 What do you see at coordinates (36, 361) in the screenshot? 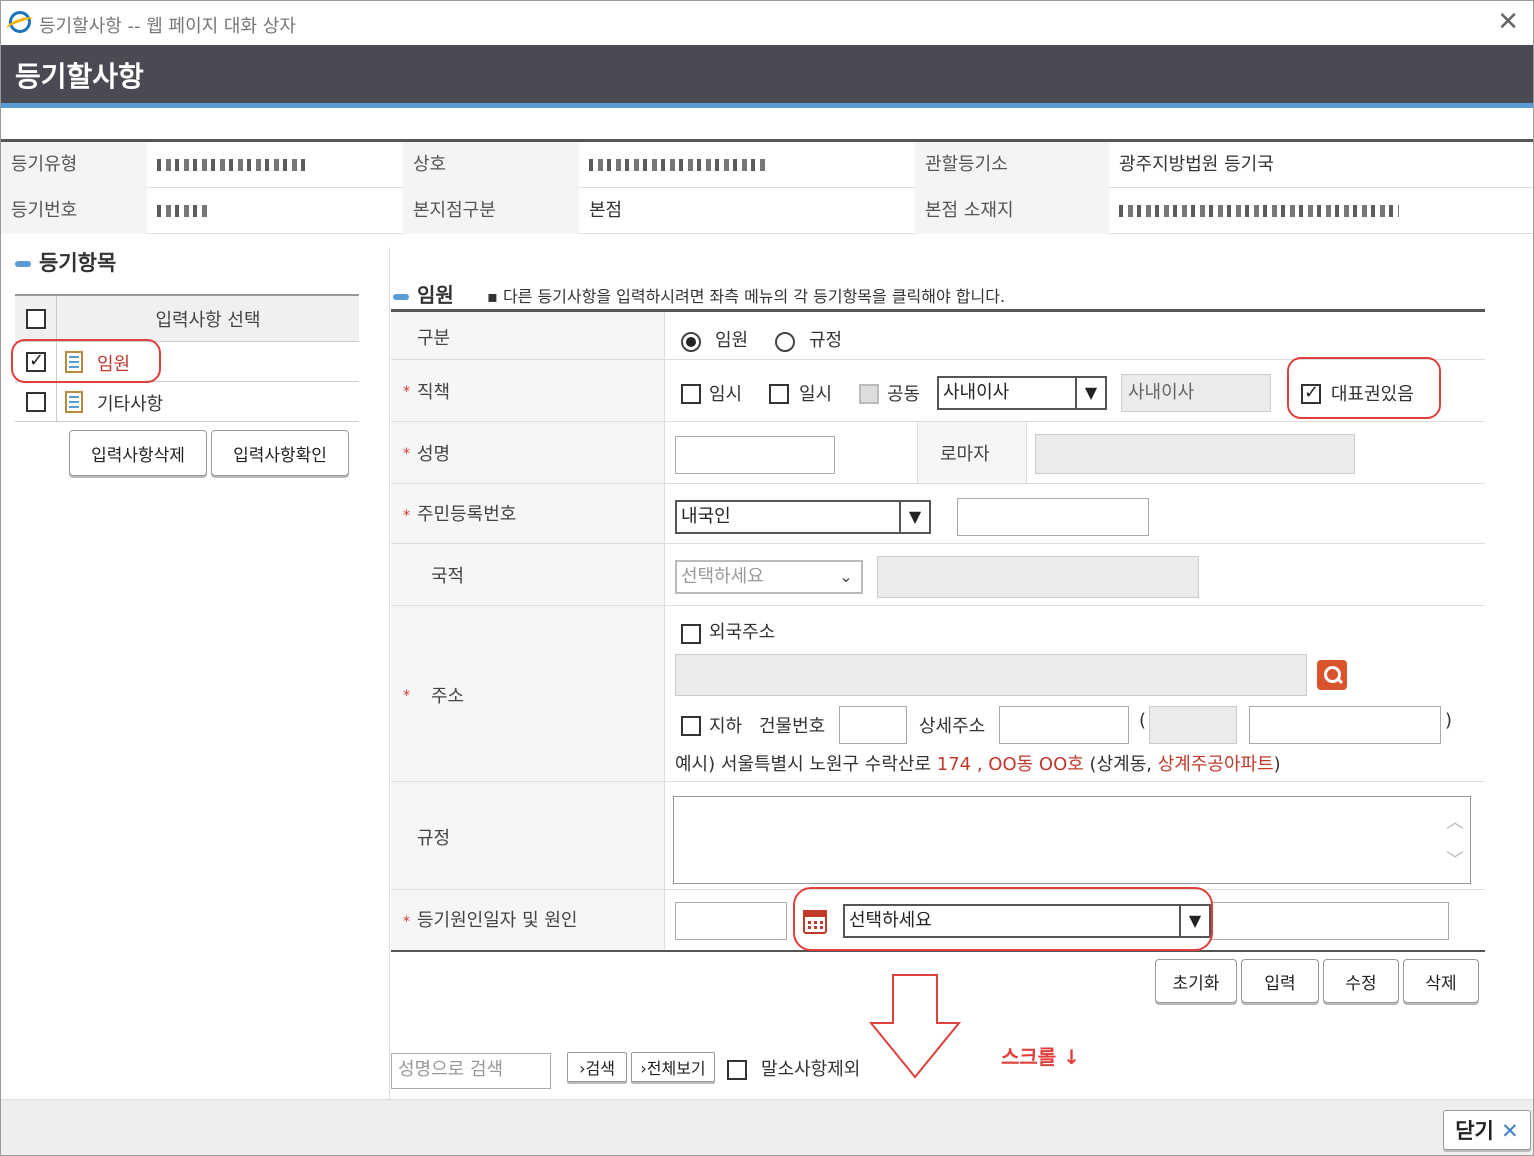
I see `item-checkbox-officer` at bounding box center [36, 361].